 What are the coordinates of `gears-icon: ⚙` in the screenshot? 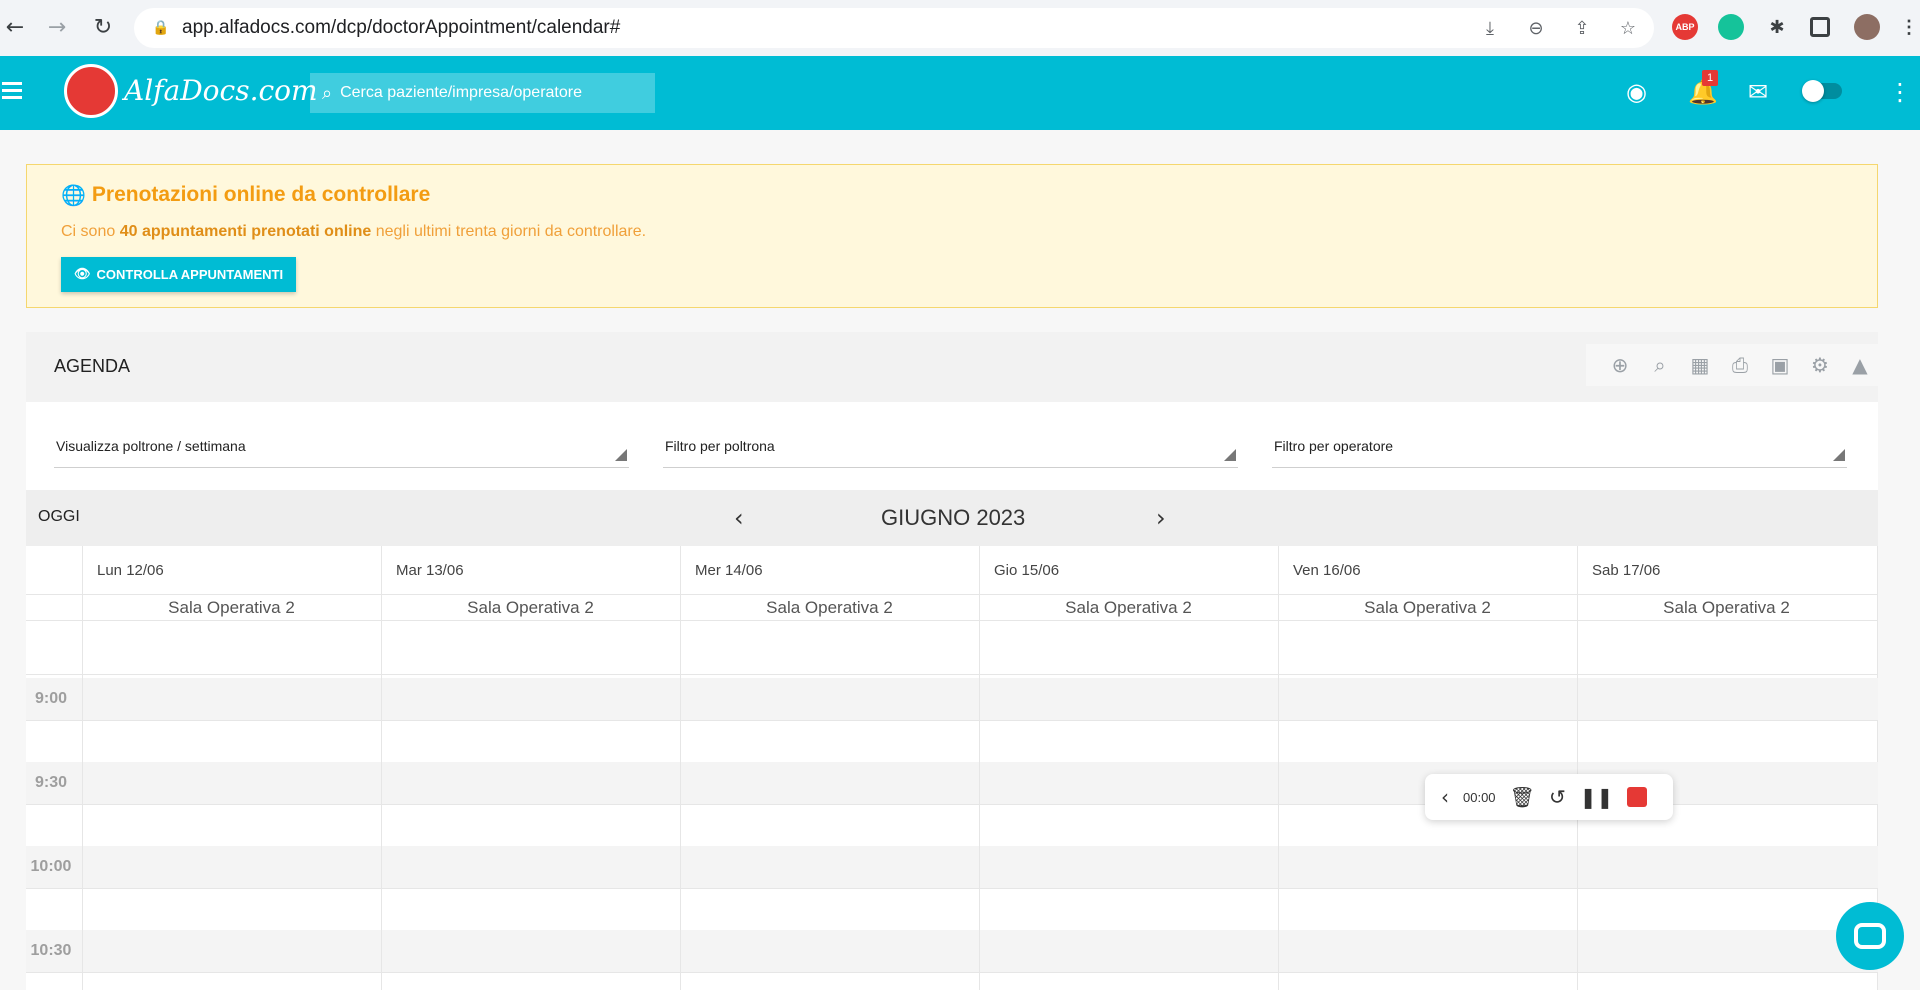 It's located at (1820, 365).